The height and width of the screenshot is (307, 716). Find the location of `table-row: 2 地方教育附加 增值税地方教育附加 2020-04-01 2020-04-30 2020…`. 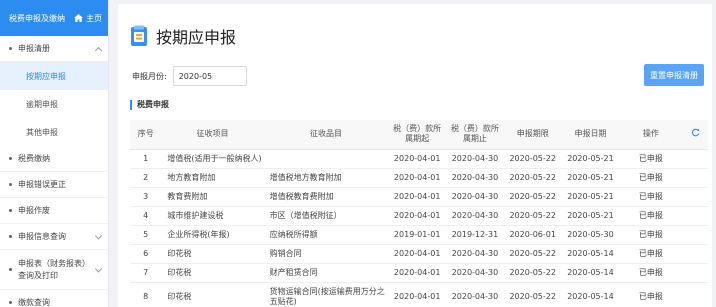

table-row: 2 地方教育附加 增值税地方教育附加 2020-04-01 2020-04-30 2020… is located at coordinates (419, 178).